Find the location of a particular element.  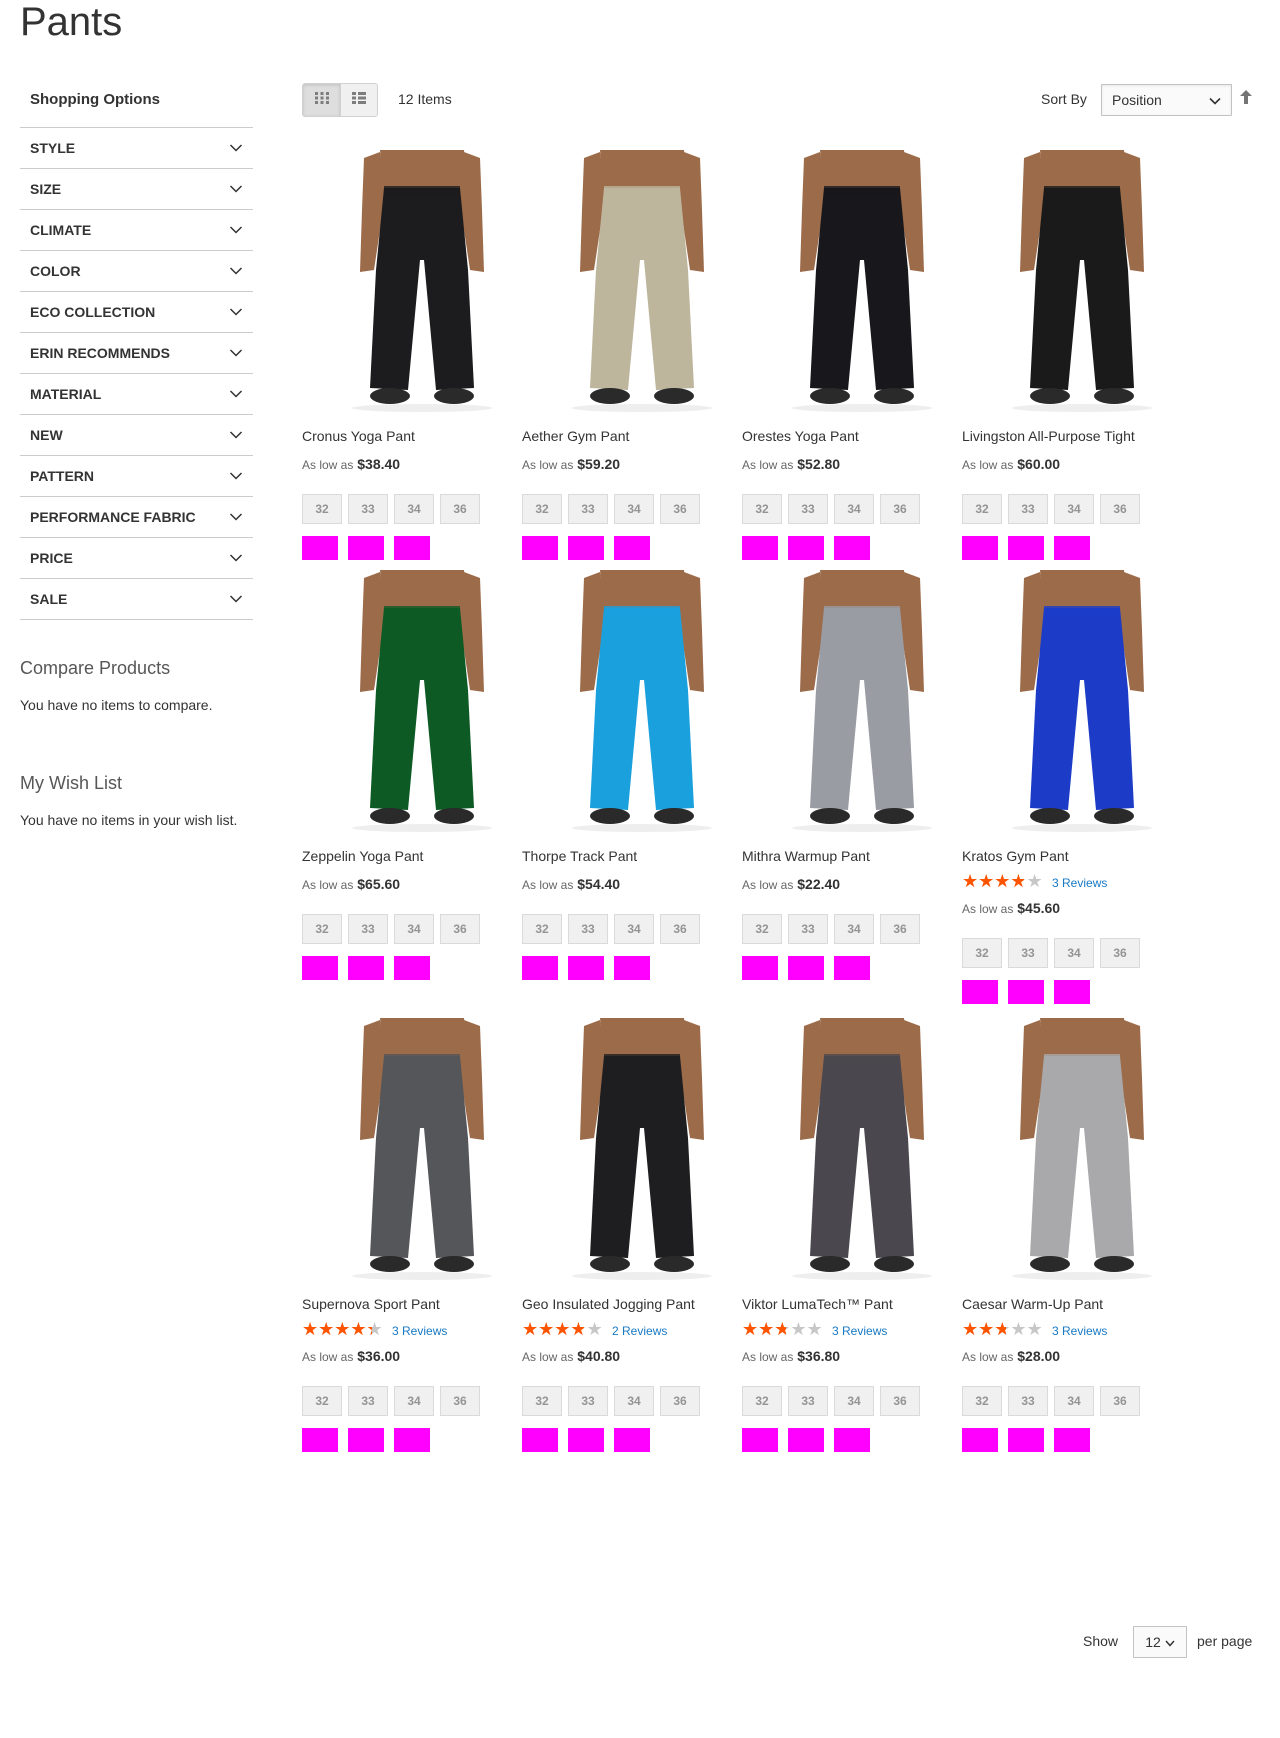

reviews-link: 2 Reviews is located at coordinates (639, 1331).